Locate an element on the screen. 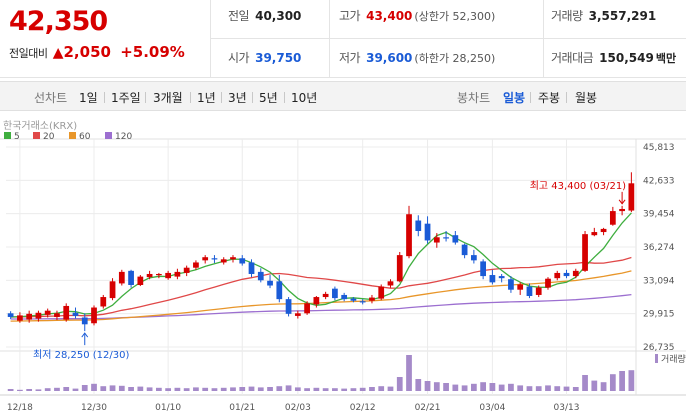 The width and height of the screenshot is (686, 417). range-1w: 1주일 is located at coordinates (126, 97).